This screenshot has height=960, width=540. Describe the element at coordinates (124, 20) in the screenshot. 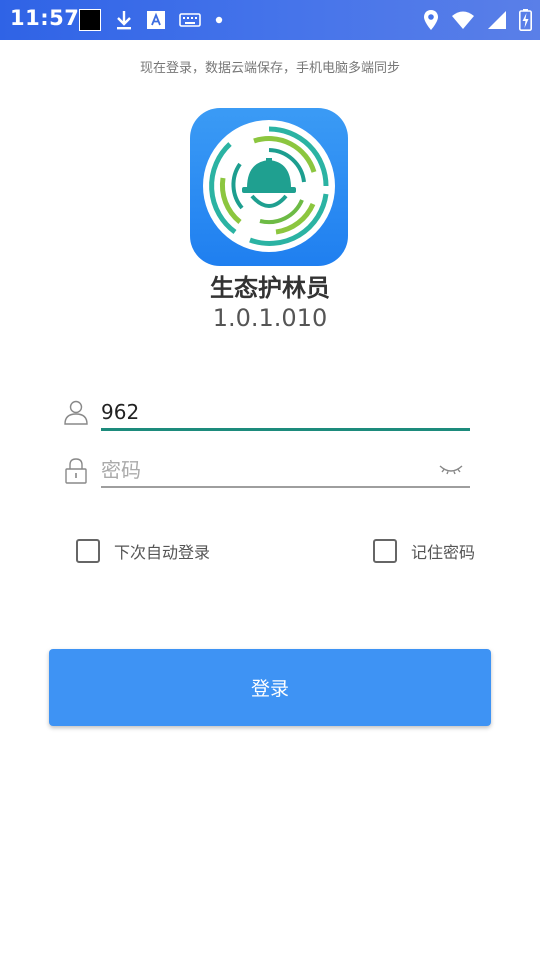

I see `download-icon` at that location.